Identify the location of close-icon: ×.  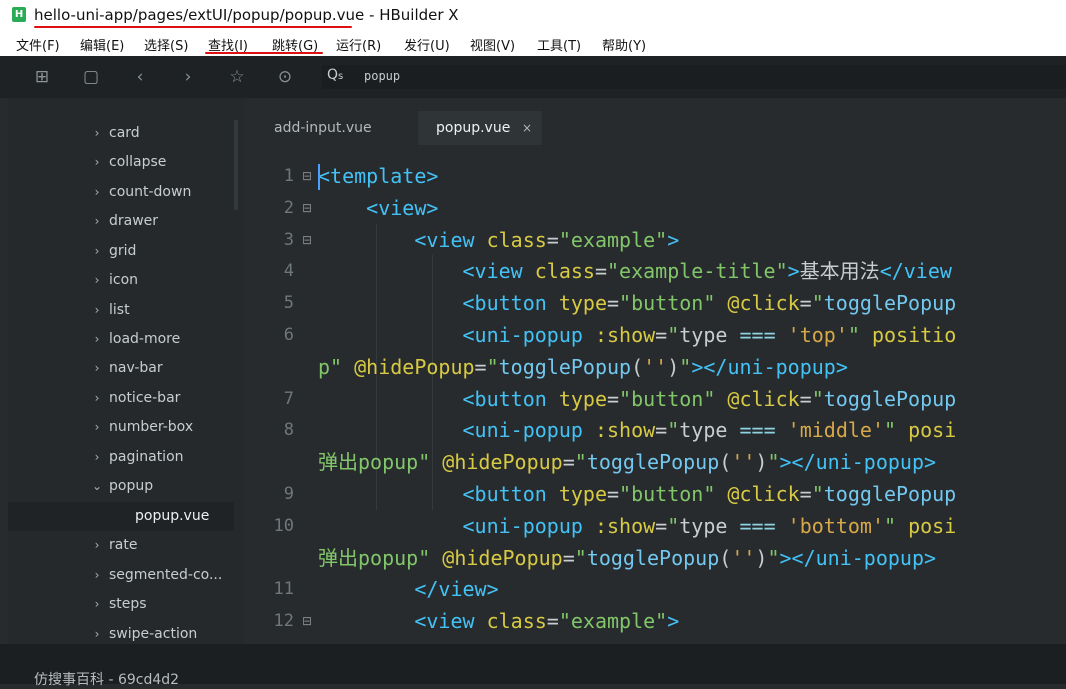
(527, 128).